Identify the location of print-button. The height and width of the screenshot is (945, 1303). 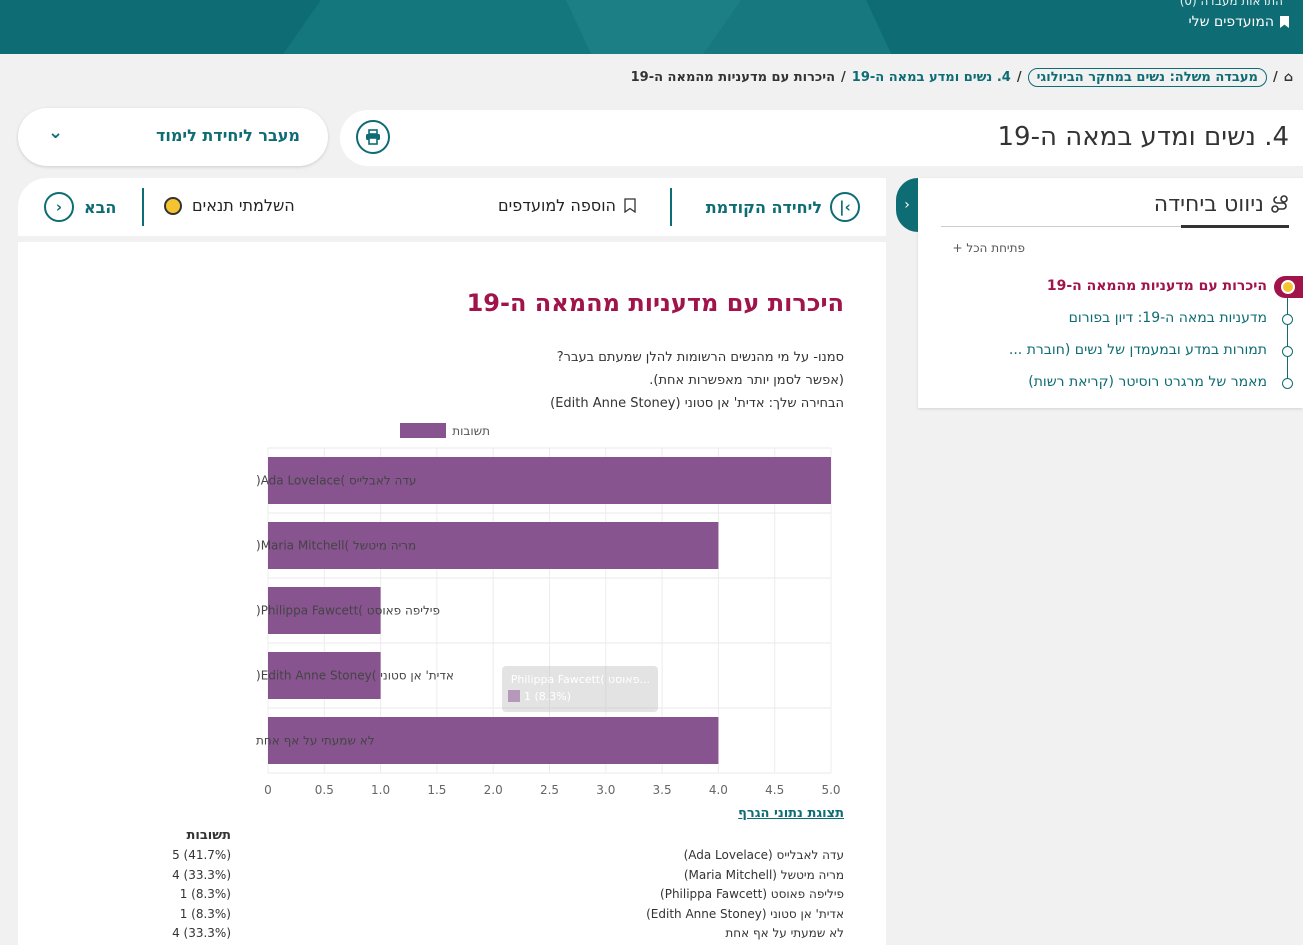
(373, 137).